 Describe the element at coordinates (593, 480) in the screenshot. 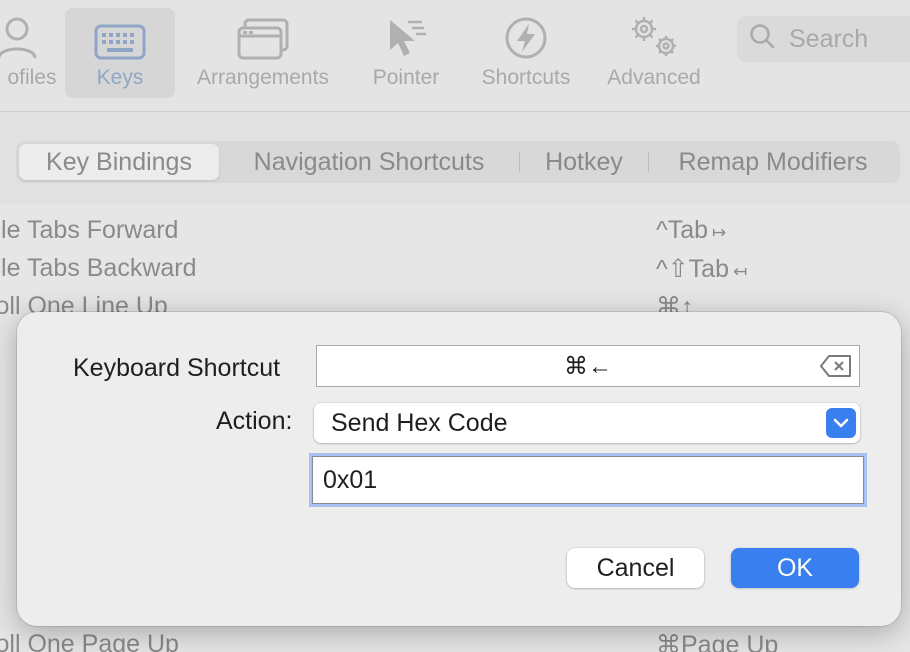

I see `hex-code-input` at that location.